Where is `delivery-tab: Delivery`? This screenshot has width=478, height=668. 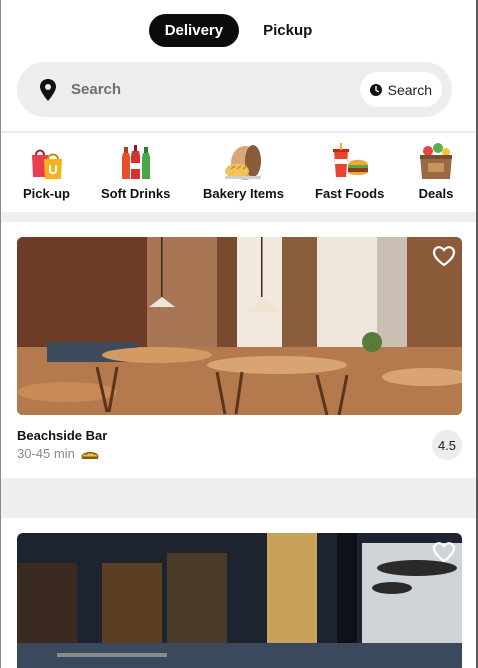
delivery-tab: Delivery is located at coordinates (194, 30).